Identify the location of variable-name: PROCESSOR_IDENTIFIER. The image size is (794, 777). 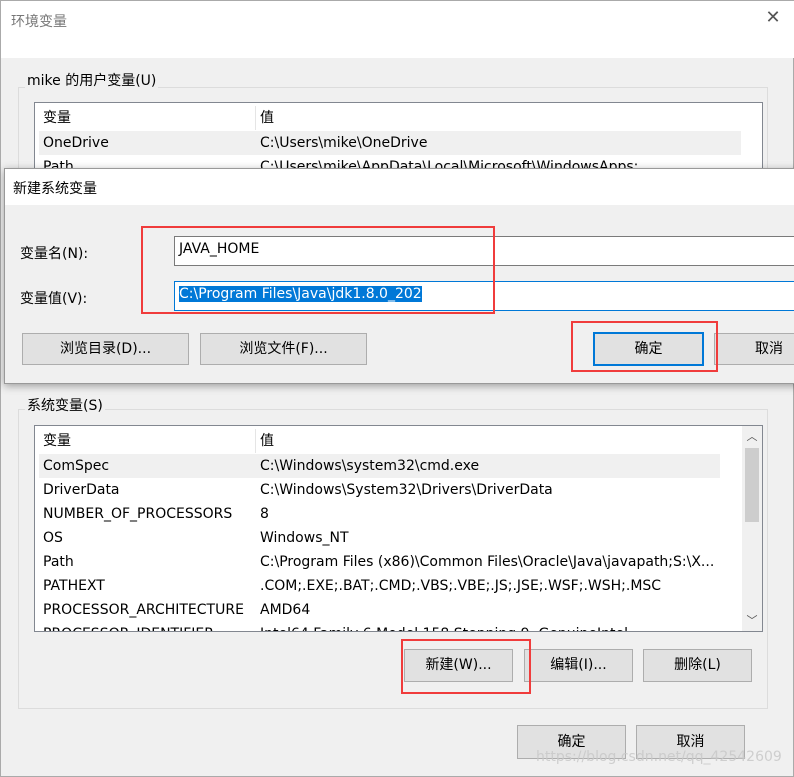
(128, 626).